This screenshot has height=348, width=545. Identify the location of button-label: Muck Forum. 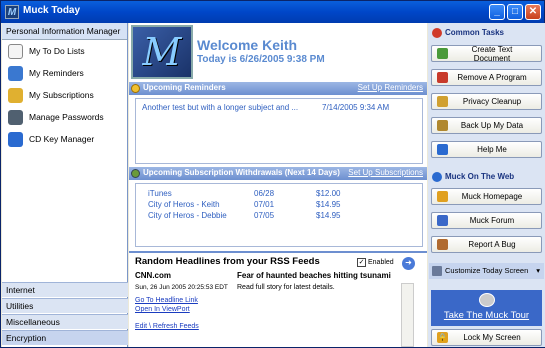
(492, 220).